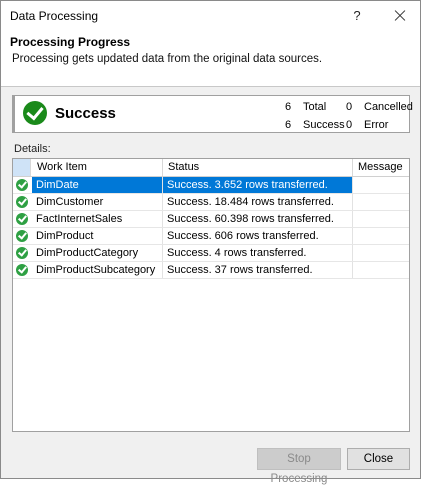  I want to click on total-label: Total, so click(315, 107).